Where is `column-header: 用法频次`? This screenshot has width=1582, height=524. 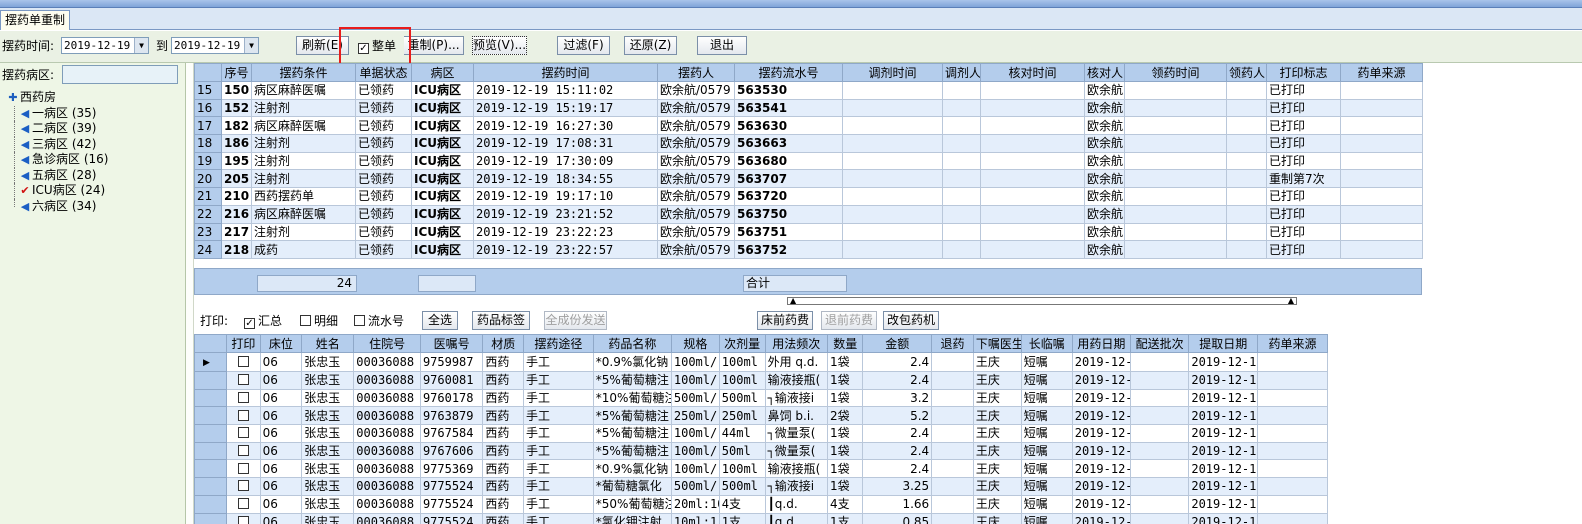 column-header: 用法频次 is located at coordinates (796, 343).